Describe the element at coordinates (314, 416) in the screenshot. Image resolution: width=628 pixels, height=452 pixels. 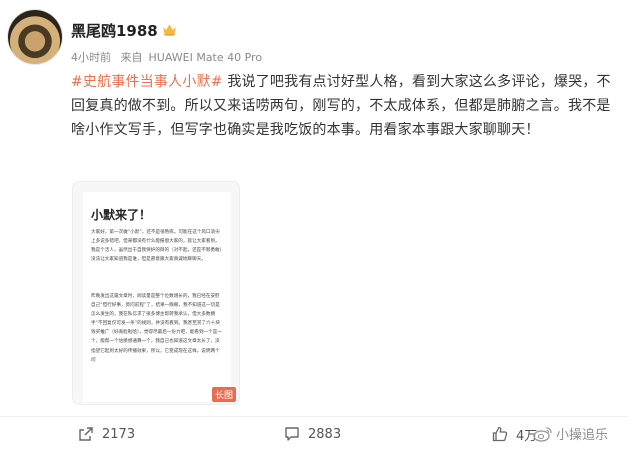
I see `divider` at that location.